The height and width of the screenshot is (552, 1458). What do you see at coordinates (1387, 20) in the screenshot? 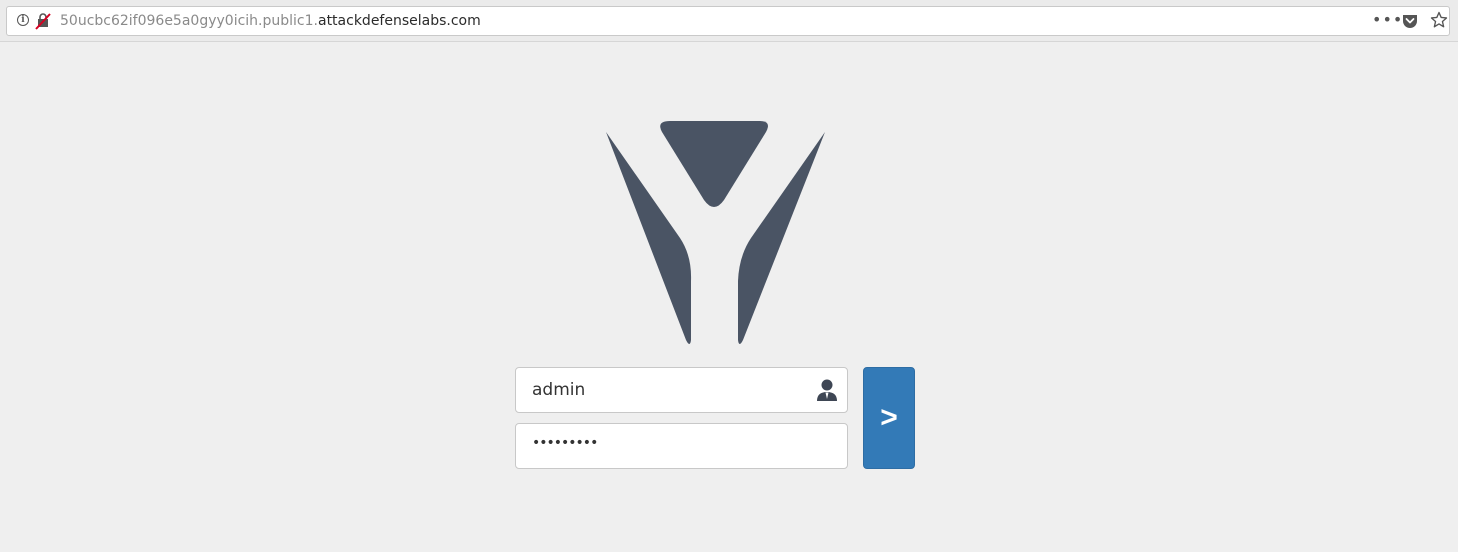
I see `page-actions-icon: •••` at bounding box center [1387, 20].